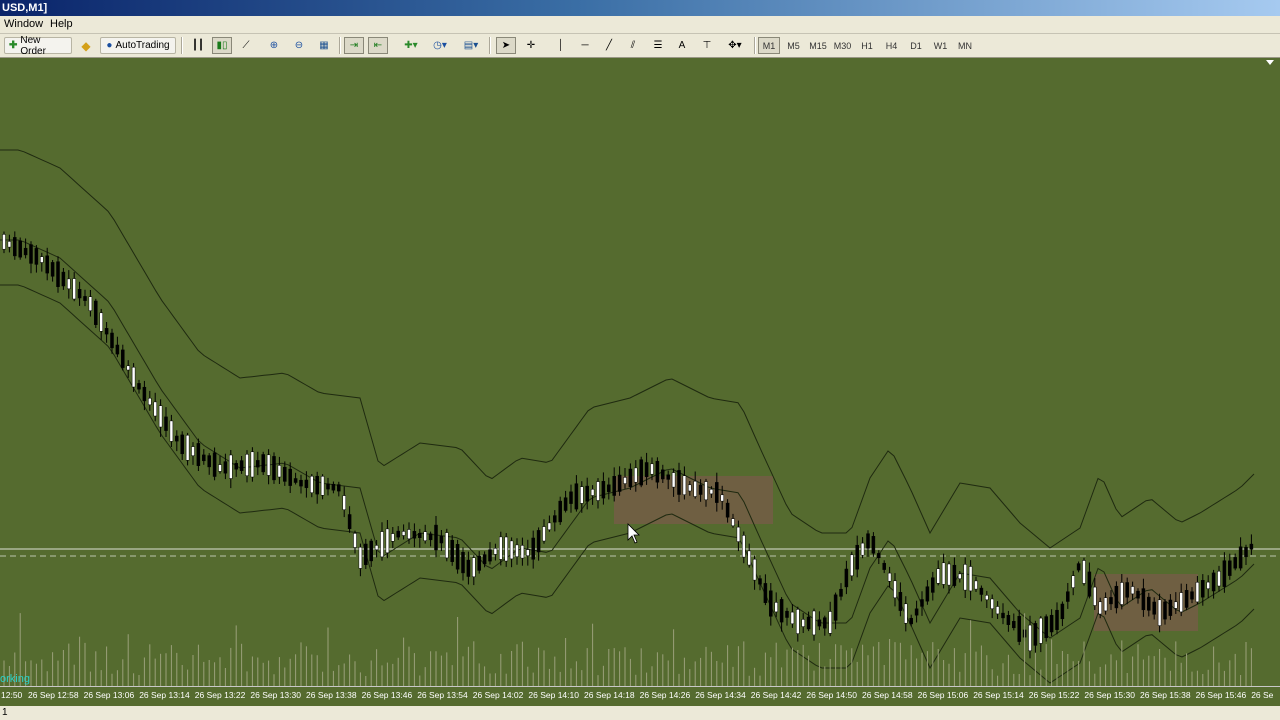 This screenshot has height=720, width=1280. Describe the element at coordinates (794, 45) in the screenshot. I see `timeframe-m5-button: M5` at that location.